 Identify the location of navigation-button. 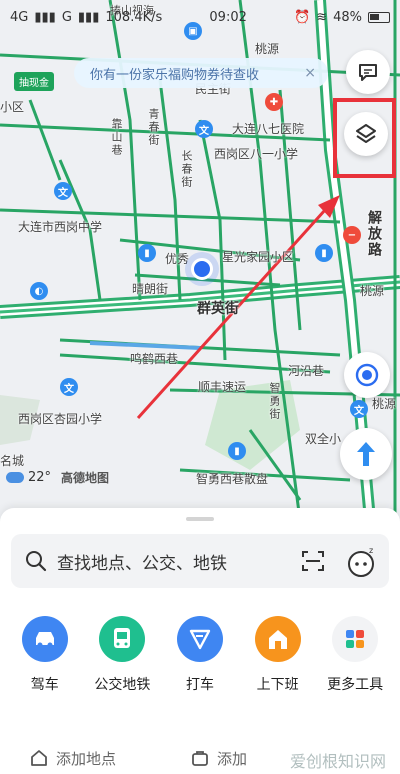
(366, 454).